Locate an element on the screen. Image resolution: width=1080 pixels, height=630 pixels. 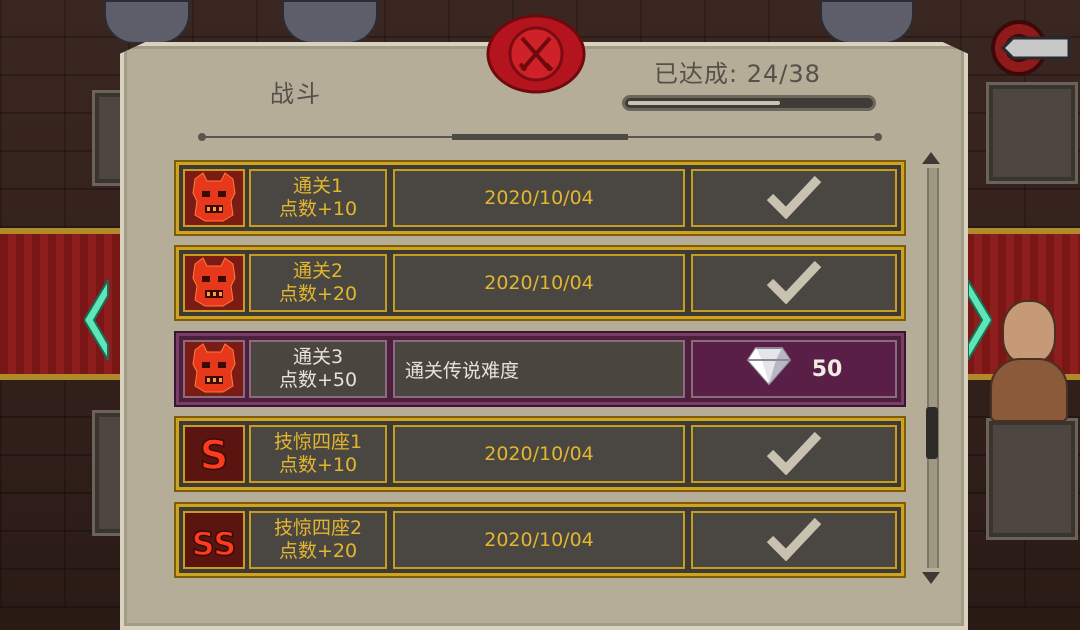
scroll-down-arrow-icon is located at coordinates (931, 578).